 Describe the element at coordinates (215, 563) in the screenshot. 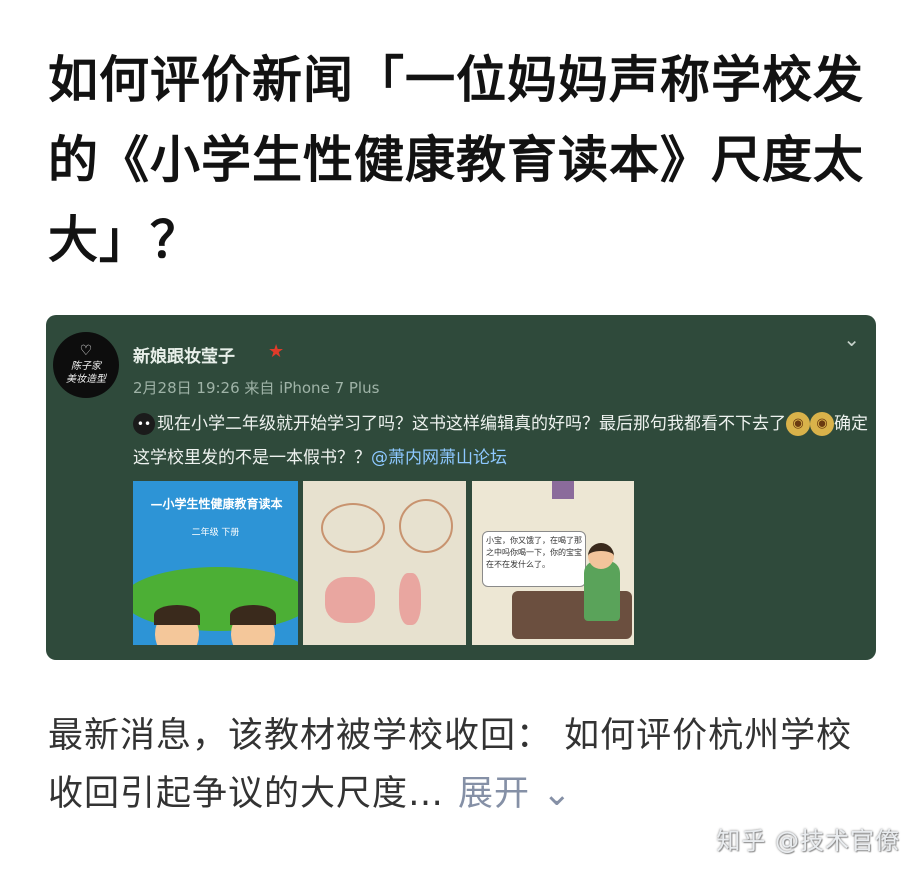

I see `book-cover-image: —小学生性健康教育读本 二年级 下册` at that location.